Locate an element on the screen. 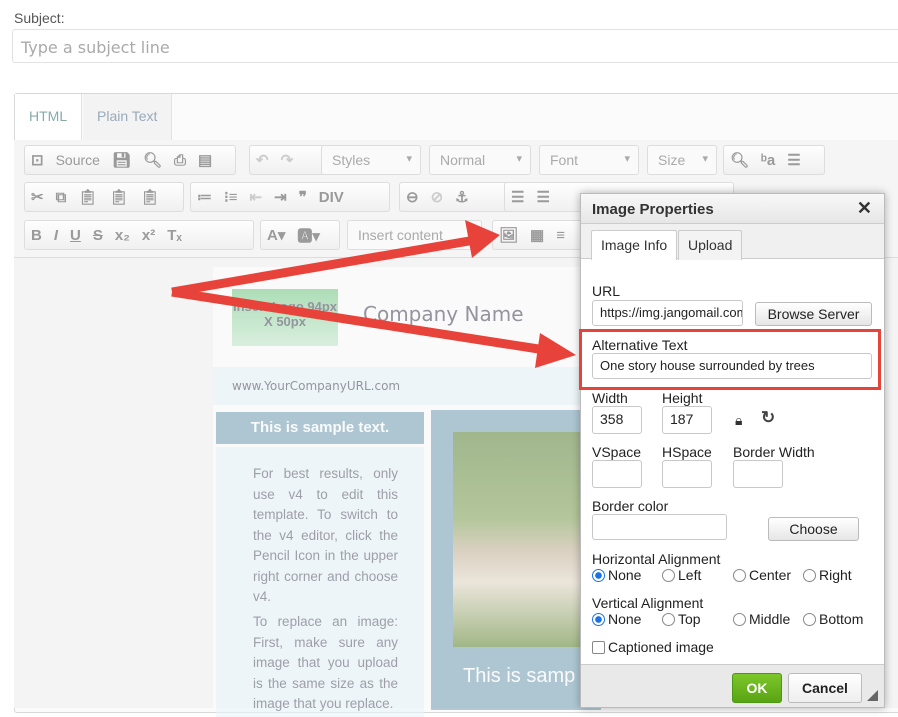 Image resolution: width=898 pixels, height=717 pixels. h-align-right: Right is located at coordinates (827, 575).